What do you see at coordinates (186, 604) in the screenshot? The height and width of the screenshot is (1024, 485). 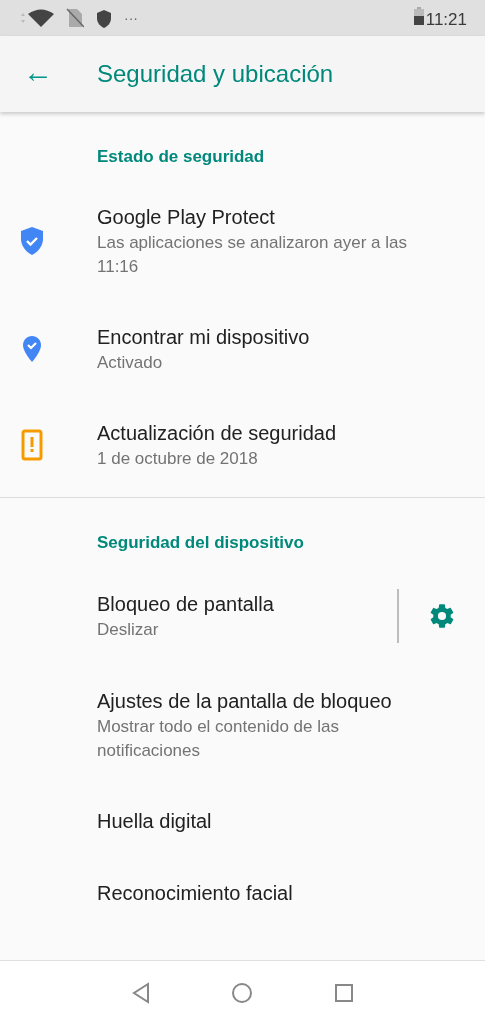 I see `item-title: Bloqueo de pantalla` at bounding box center [186, 604].